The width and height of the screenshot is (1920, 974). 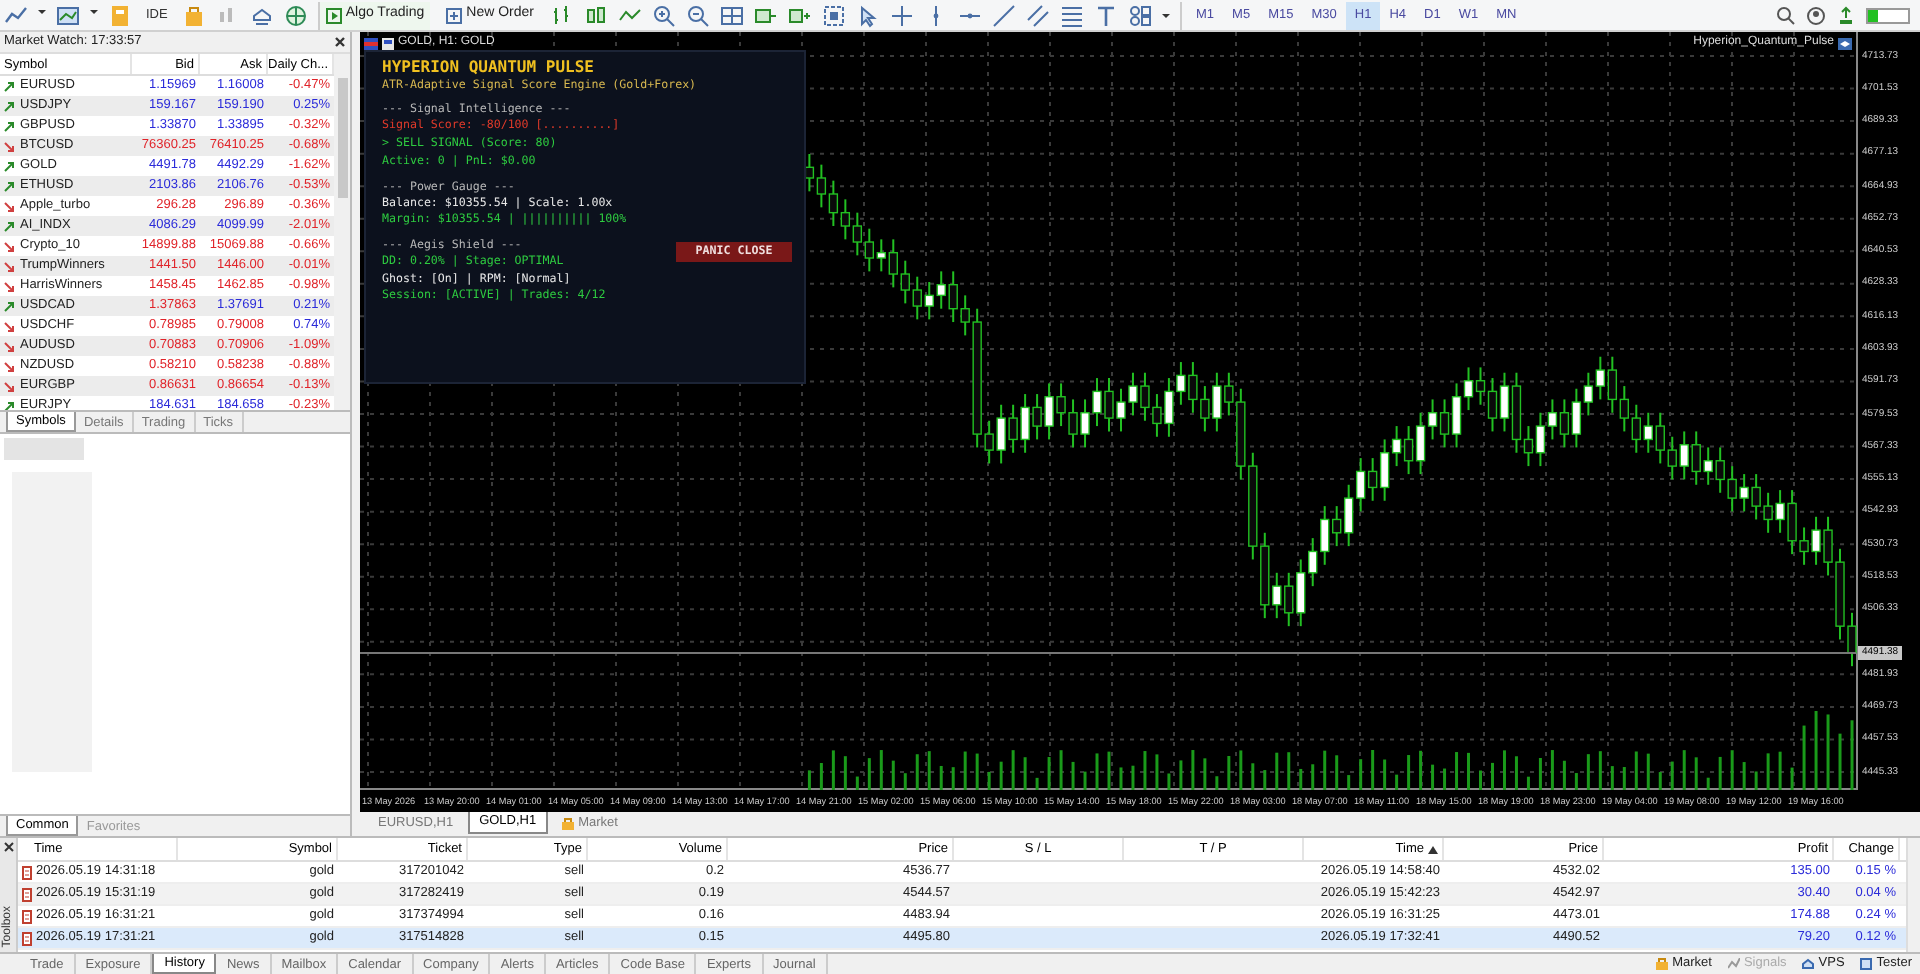 I want to click on plus-icon, so click(x=454, y=15).